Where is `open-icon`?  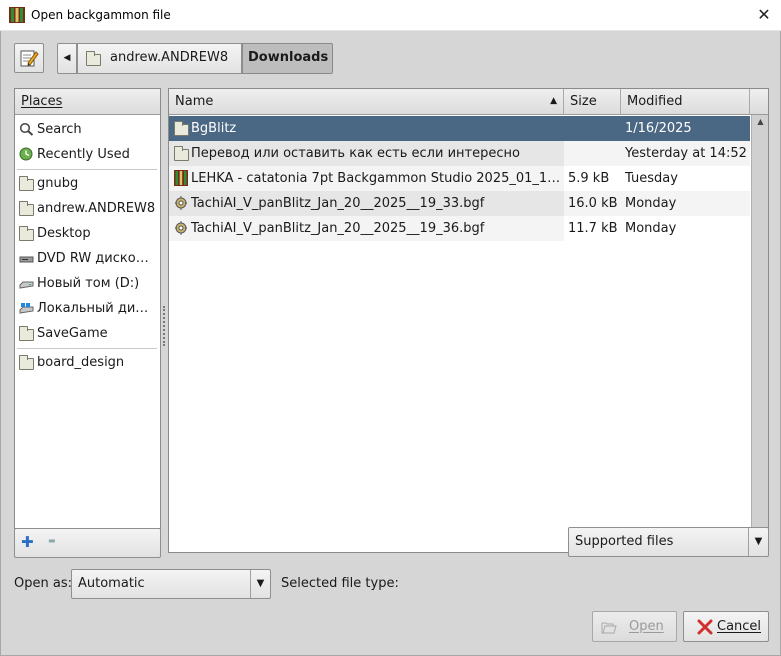
open-icon is located at coordinates (609, 628).